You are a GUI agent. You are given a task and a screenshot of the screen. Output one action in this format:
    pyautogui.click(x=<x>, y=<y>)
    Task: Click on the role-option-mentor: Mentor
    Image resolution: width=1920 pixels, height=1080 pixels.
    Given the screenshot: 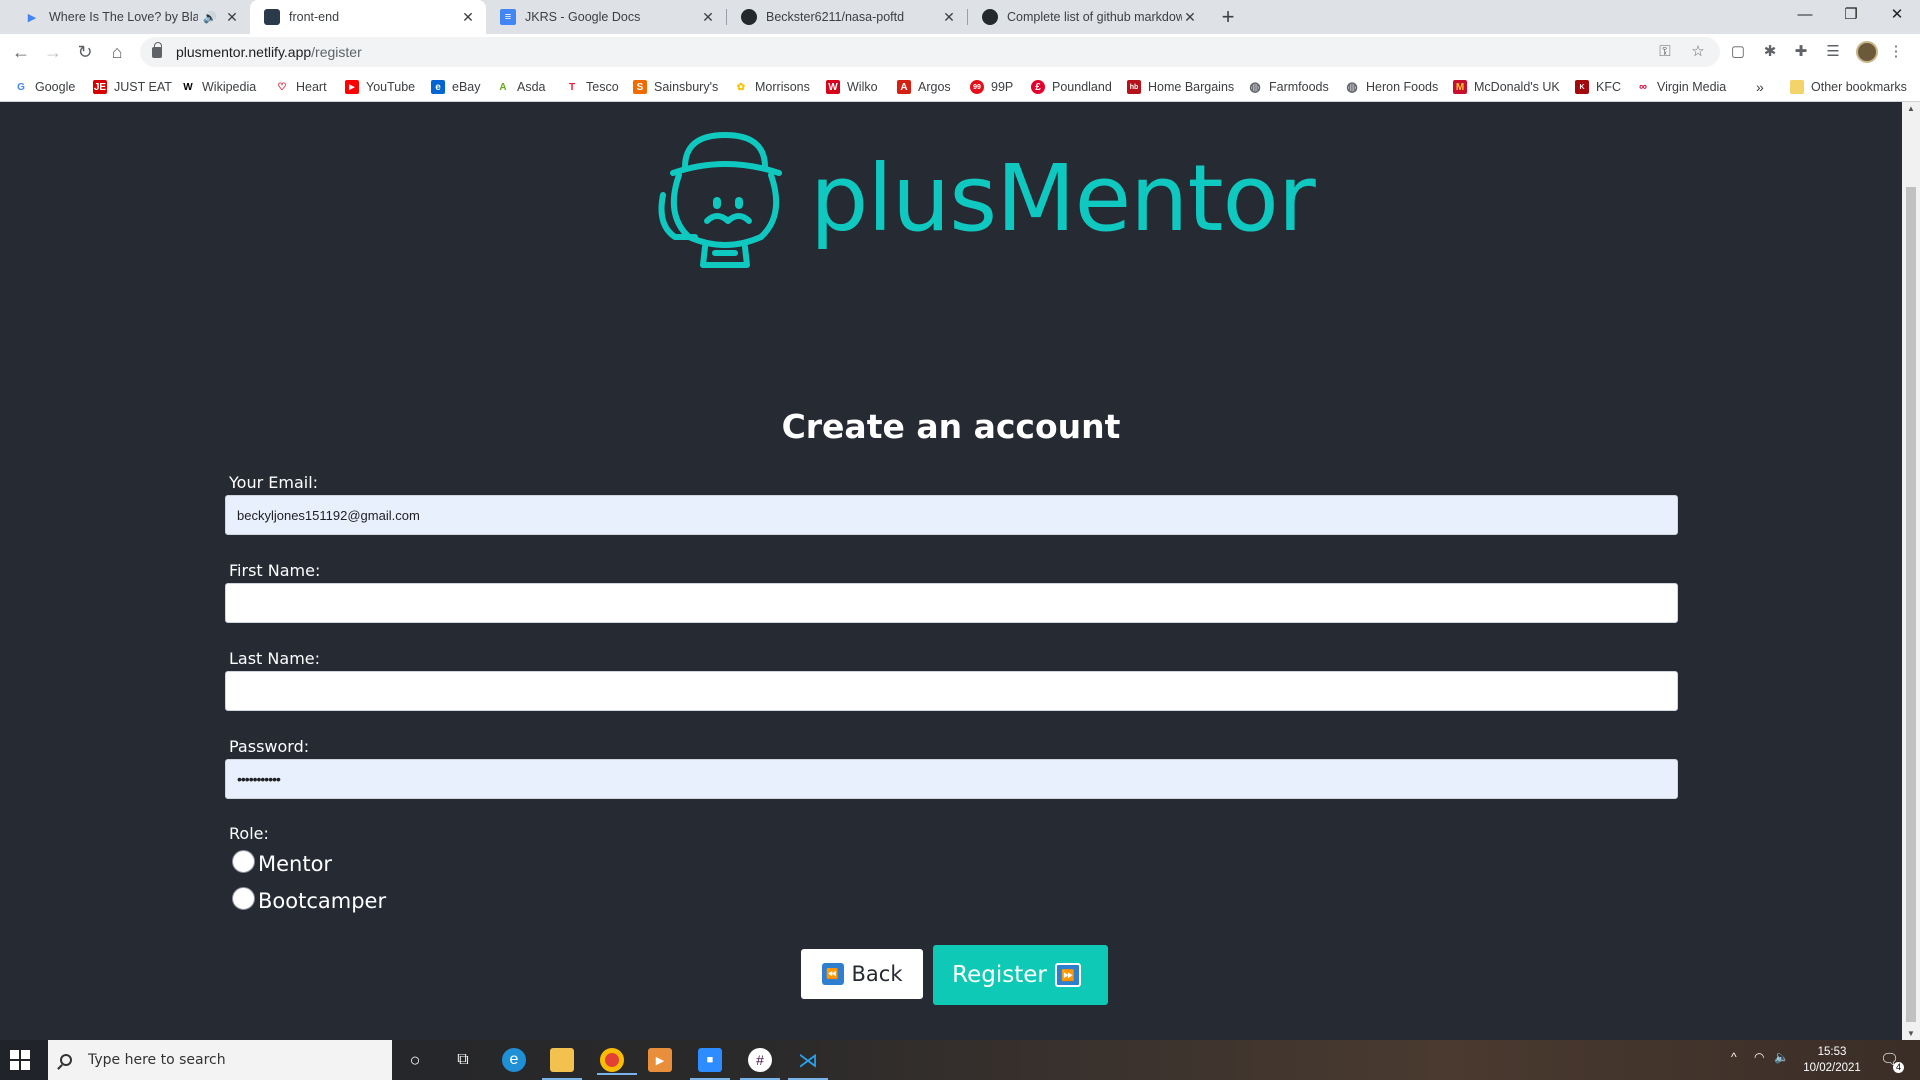 What is the action you would take?
    pyautogui.click(x=282, y=862)
    